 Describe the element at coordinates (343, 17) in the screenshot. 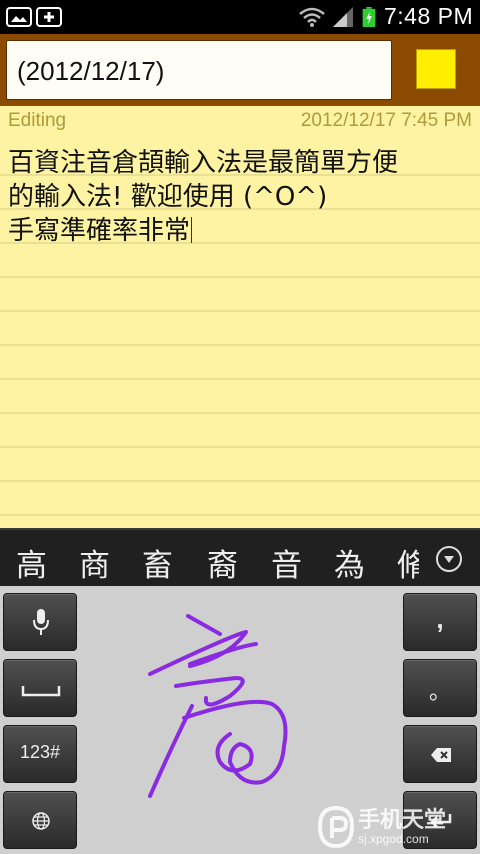

I see `signal-icon` at that location.